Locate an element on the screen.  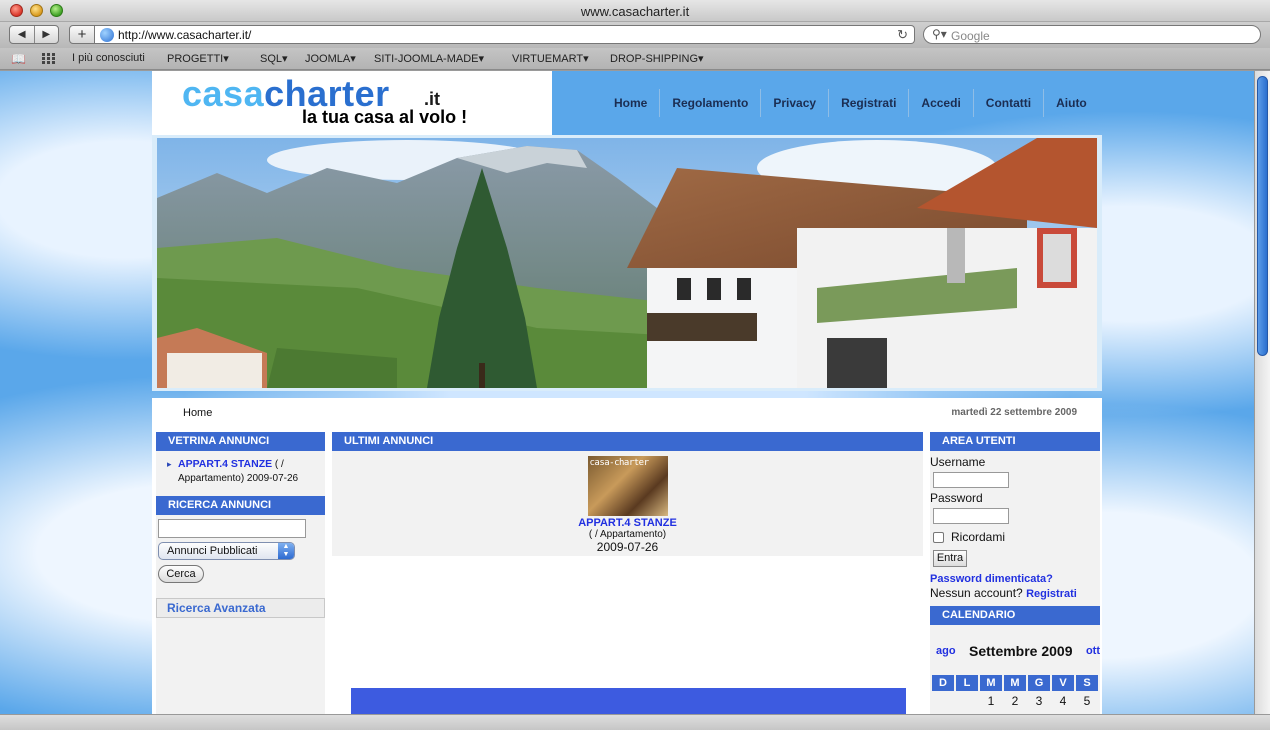
nav-aiuto: Aiuto is located at coordinates (1071, 103).